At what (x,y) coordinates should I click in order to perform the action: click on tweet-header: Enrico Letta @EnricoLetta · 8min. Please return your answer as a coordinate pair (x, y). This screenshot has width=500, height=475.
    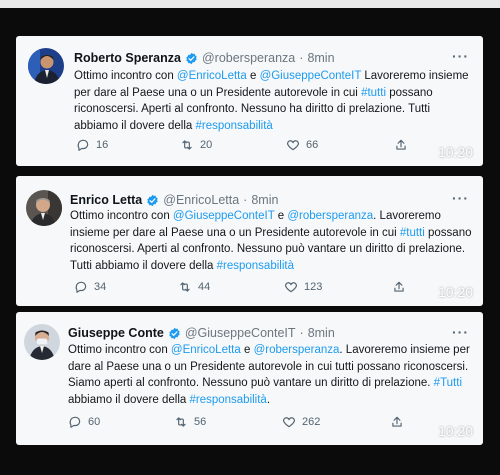
    Looking at the image, I should click on (174, 200).